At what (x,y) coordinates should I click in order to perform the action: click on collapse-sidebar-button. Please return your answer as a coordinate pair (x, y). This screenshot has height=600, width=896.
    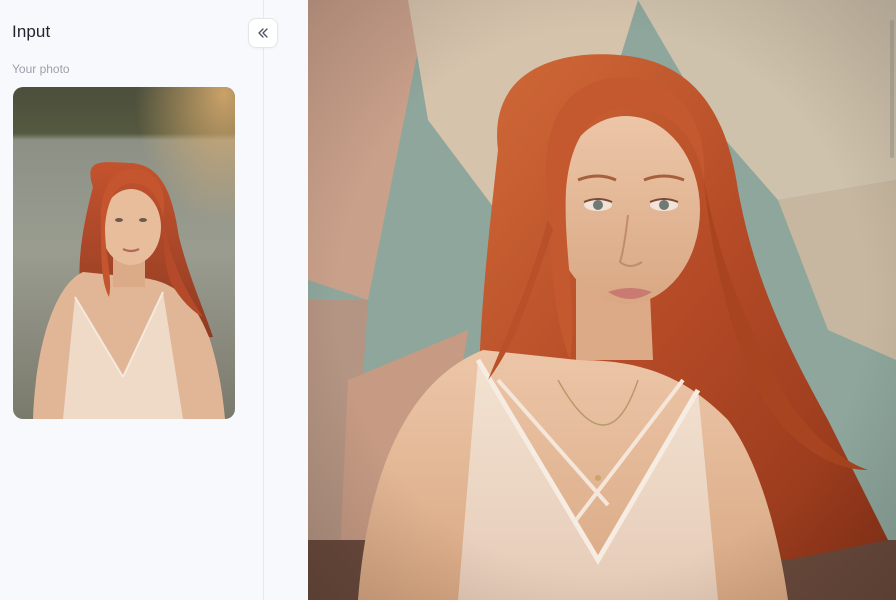
    Looking at the image, I should click on (263, 33).